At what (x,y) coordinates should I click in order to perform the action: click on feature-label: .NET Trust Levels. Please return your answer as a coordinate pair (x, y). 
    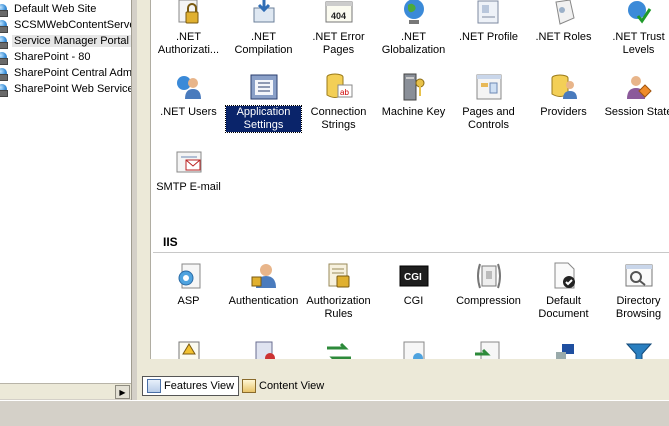
    Looking at the image, I should click on (638, 43).